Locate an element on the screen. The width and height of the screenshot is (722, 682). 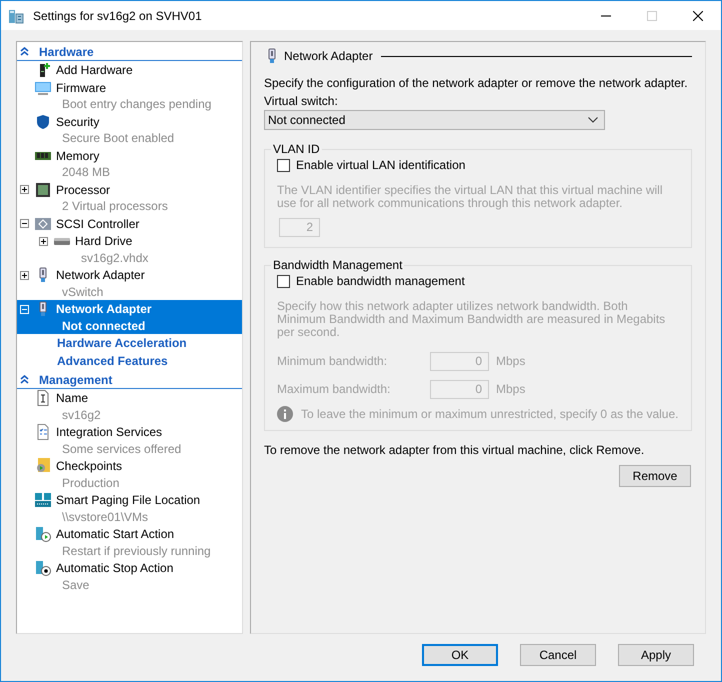
tree-item: Processor 2 Virtual processors is located at coordinates (129, 197).